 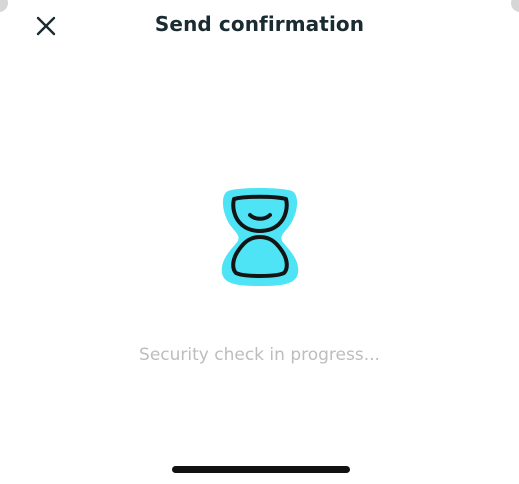 What do you see at coordinates (260, 237) in the screenshot?
I see `hourglass-icon` at bounding box center [260, 237].